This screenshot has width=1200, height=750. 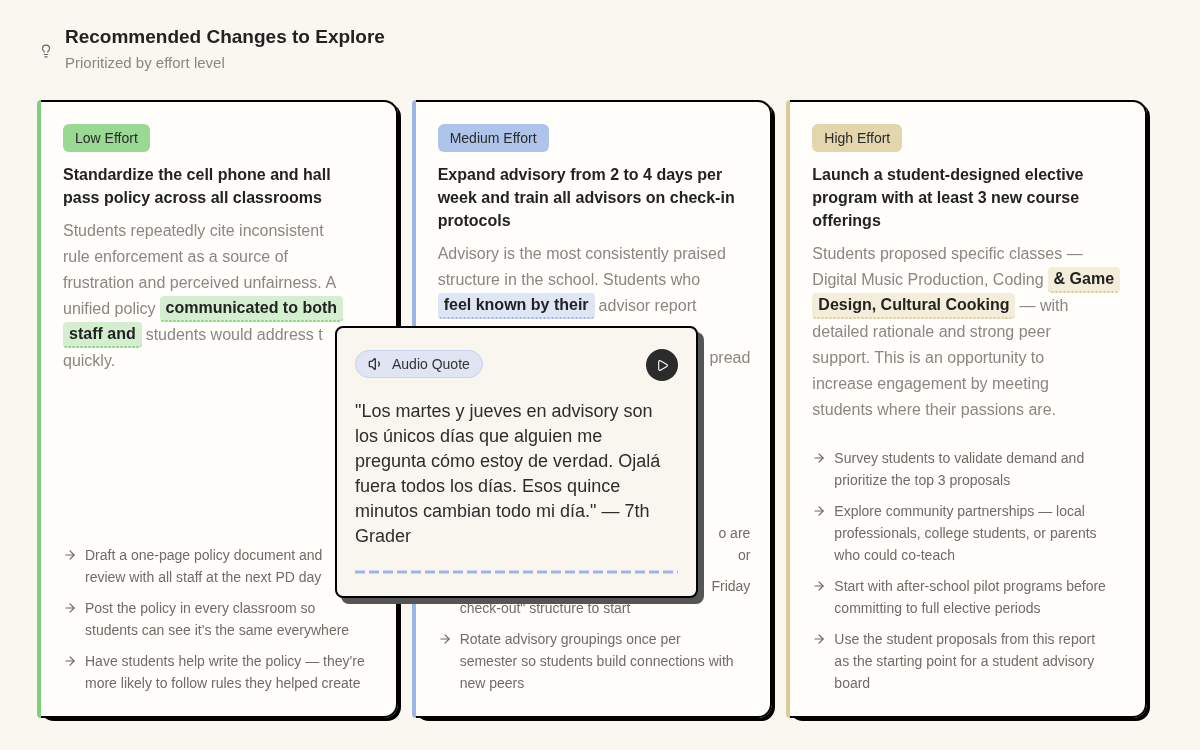 What do you see at coordinates (419, 364) in the screenshot?
I see `audio-quote-chip: Audio Quote` at bounding box center [419, 364].